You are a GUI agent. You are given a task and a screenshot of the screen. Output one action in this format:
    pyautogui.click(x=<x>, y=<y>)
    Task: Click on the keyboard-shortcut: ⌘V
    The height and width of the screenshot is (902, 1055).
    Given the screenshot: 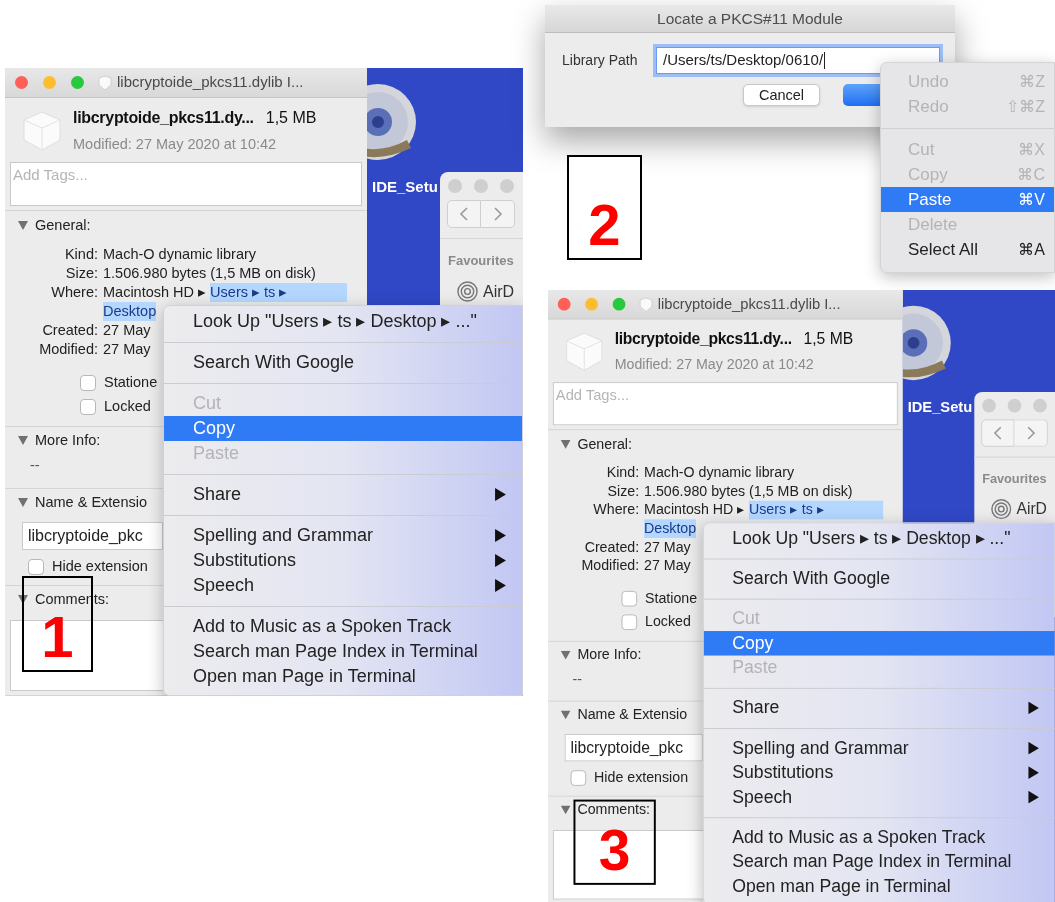 What is the action you would take?
    pyautogui.click(x=1031, y=199)
    